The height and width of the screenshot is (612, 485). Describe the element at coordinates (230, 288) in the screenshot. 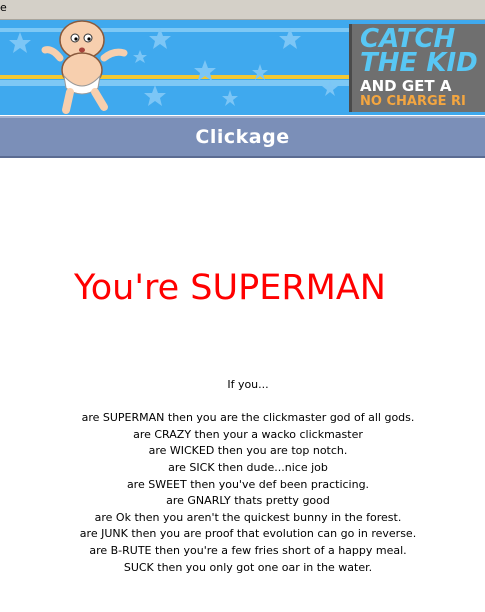

I see `result-heading: You're SUPERMAN` at that location.